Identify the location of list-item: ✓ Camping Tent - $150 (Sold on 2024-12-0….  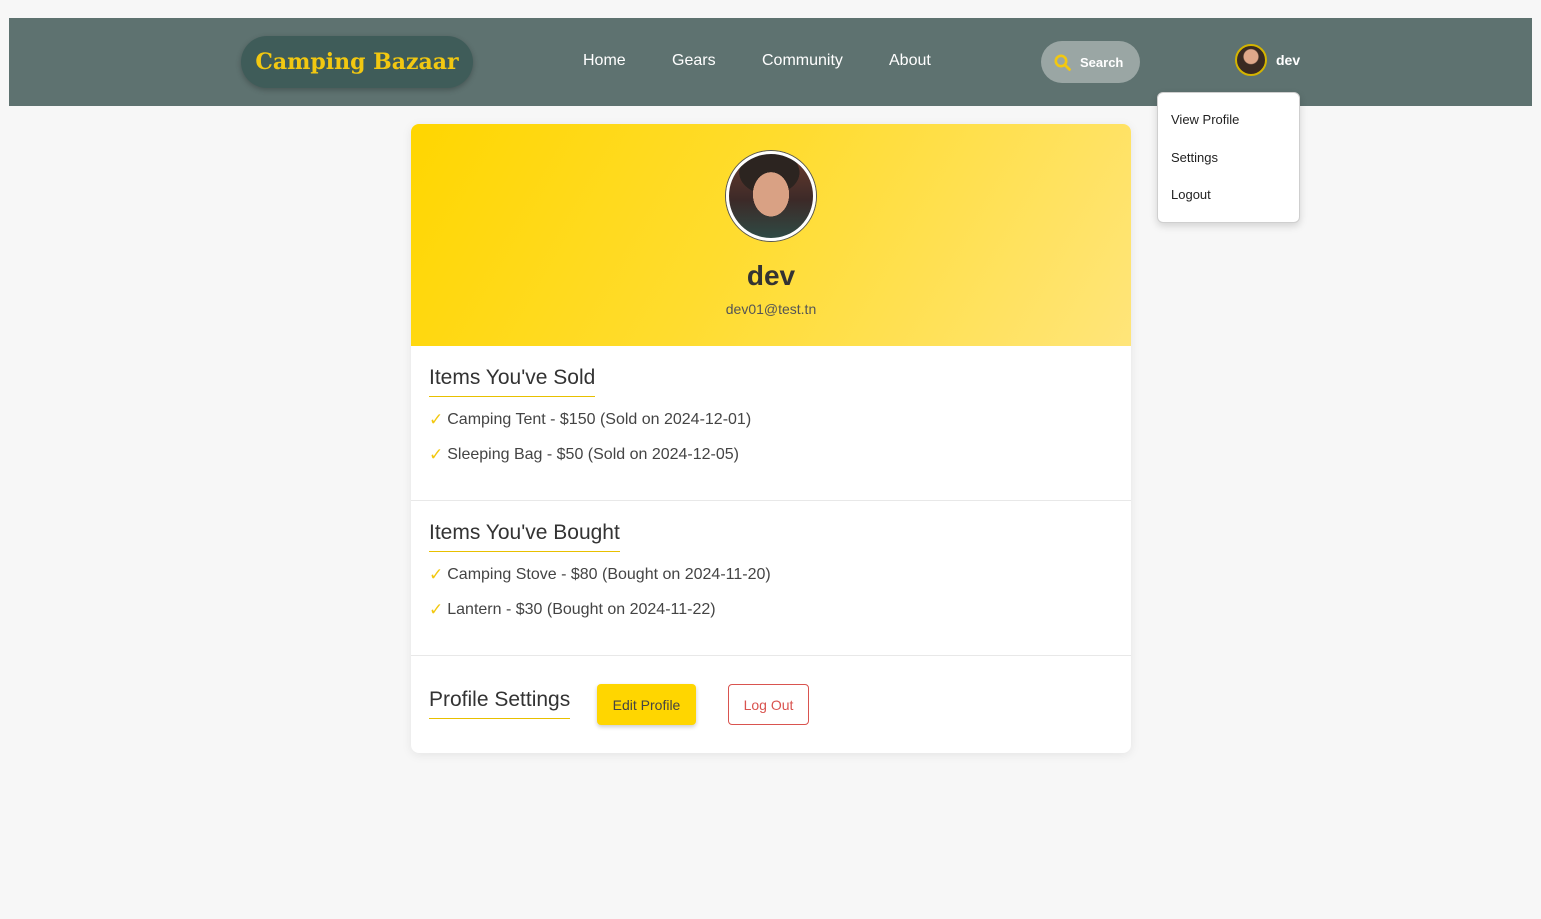
(590, 420).